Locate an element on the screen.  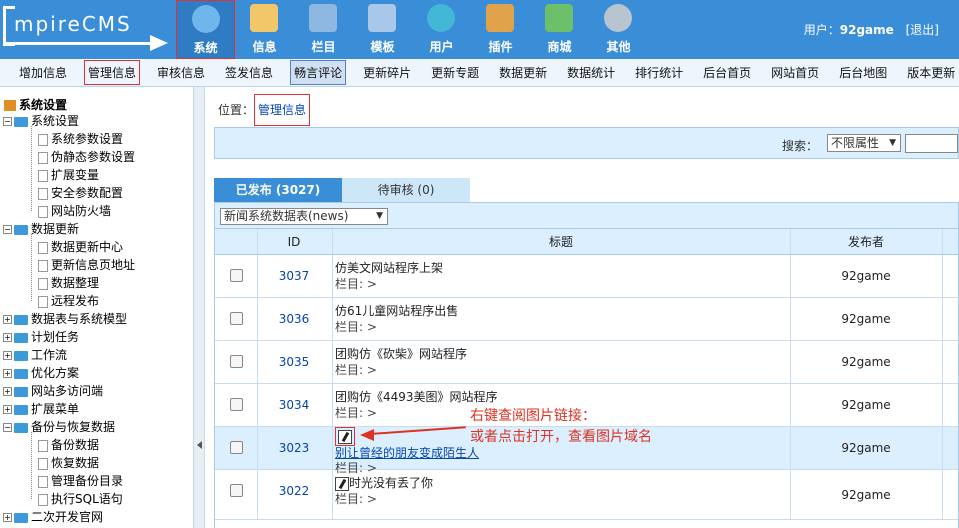
top-nav-label: 系统 is located at coordinates (205, 48).